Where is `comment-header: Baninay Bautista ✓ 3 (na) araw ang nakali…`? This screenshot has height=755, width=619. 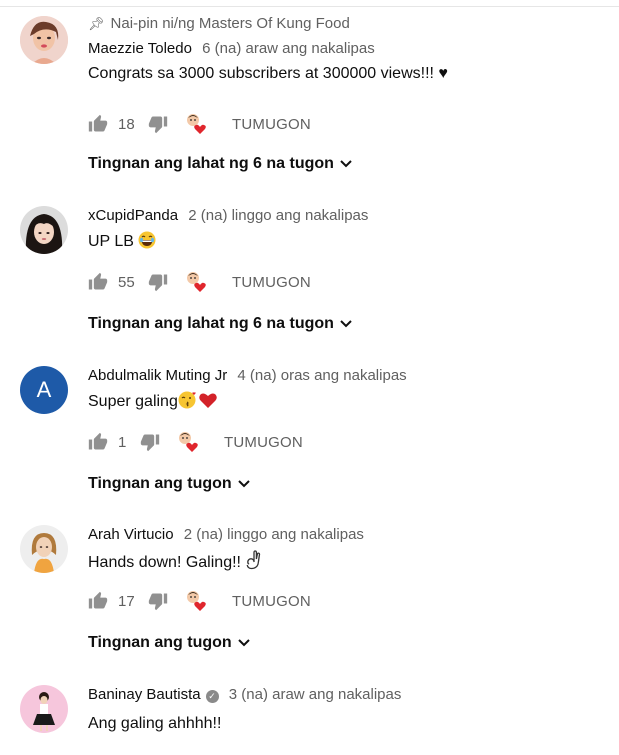
comment-header: Baninay Bautista ✓ 3 (na) araw ang nakali… is located at coordinates (348, 695).